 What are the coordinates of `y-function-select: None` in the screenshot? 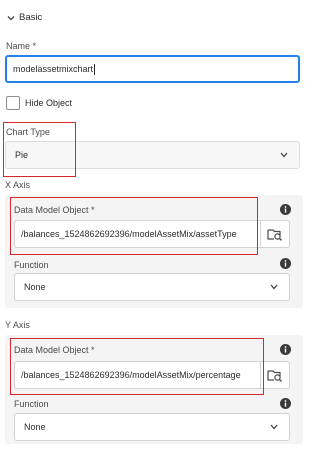 It's located at (152, 427).